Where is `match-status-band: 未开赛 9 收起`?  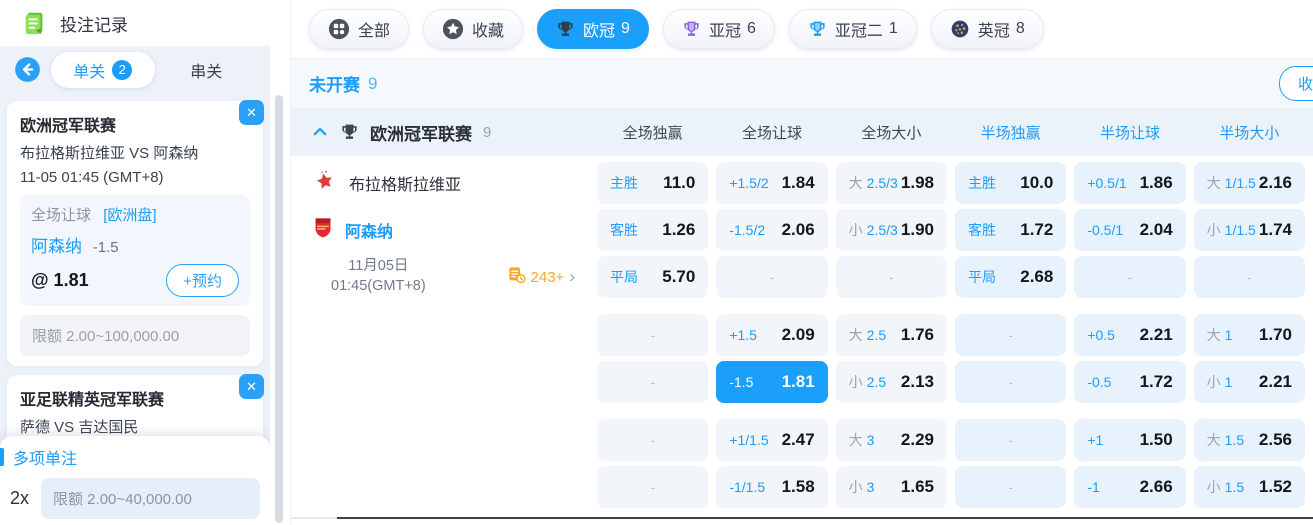 match-status-band: 未开赛 9 收起 is located at coordinates (802, 83).